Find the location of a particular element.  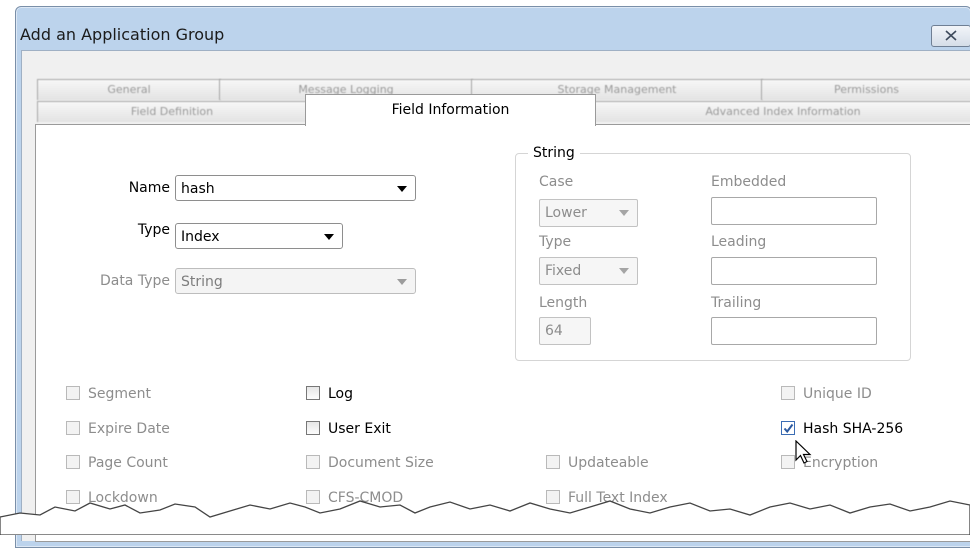

document-size-label: Document Size is located at coordinates (381, 463).